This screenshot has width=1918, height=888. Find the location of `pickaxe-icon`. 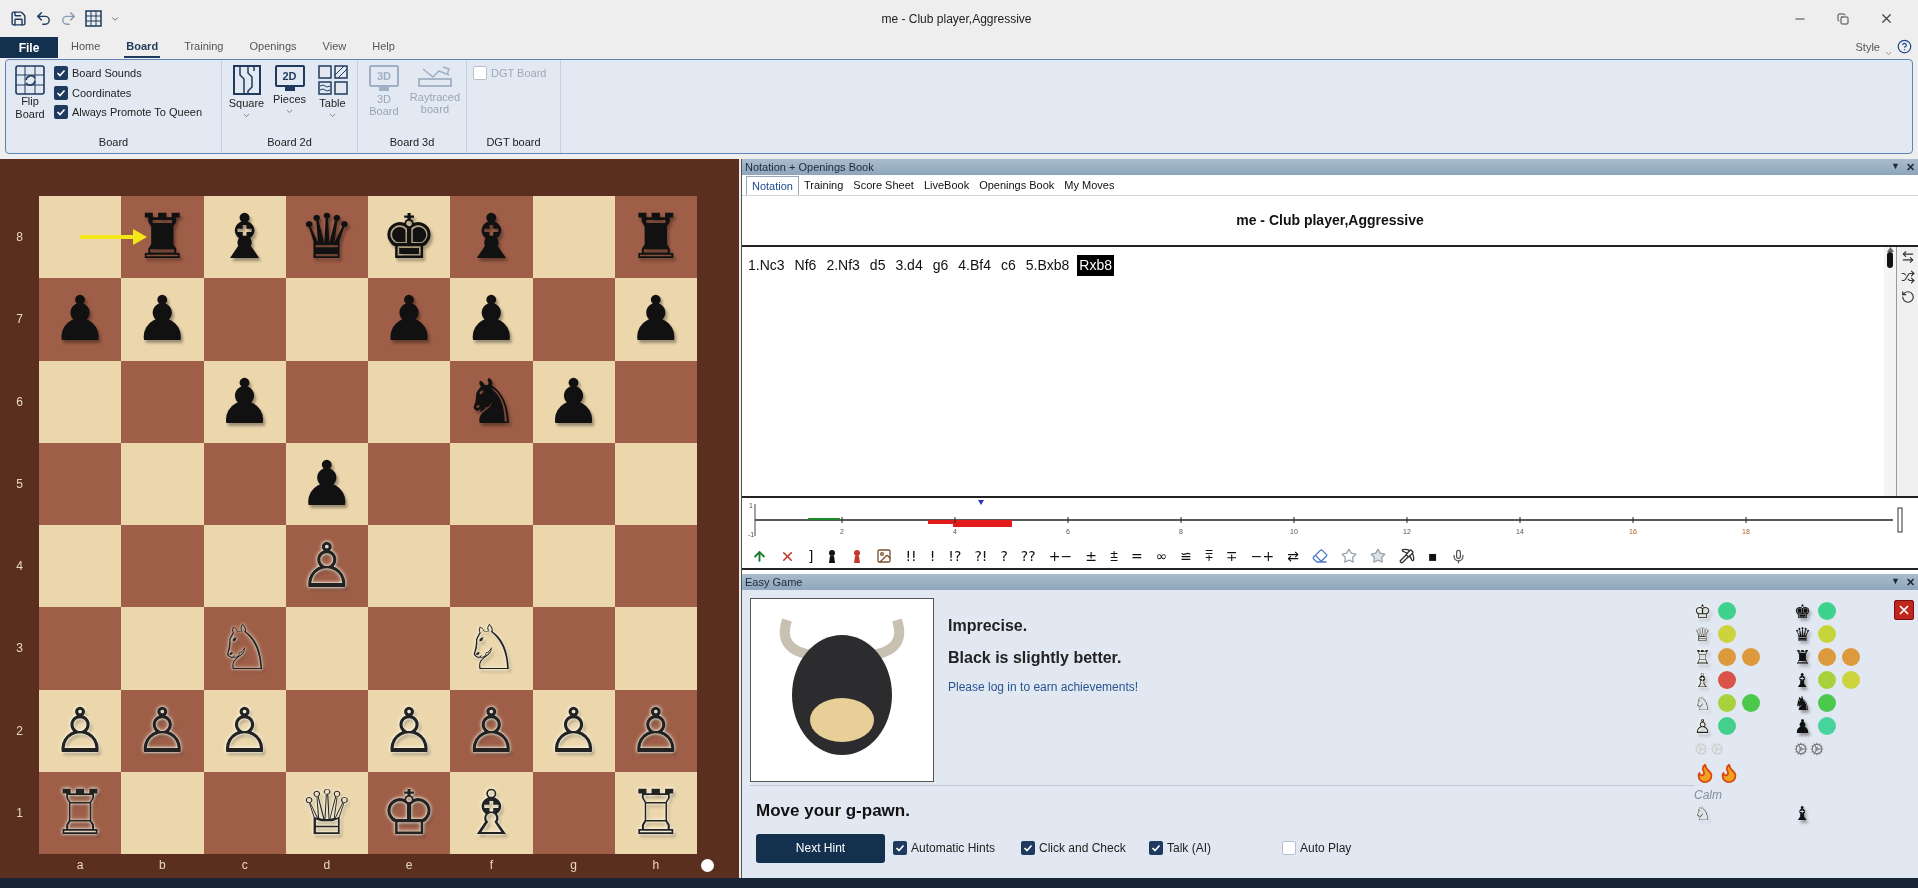

pickaxe-icon is located at coordinates (1407, 556).